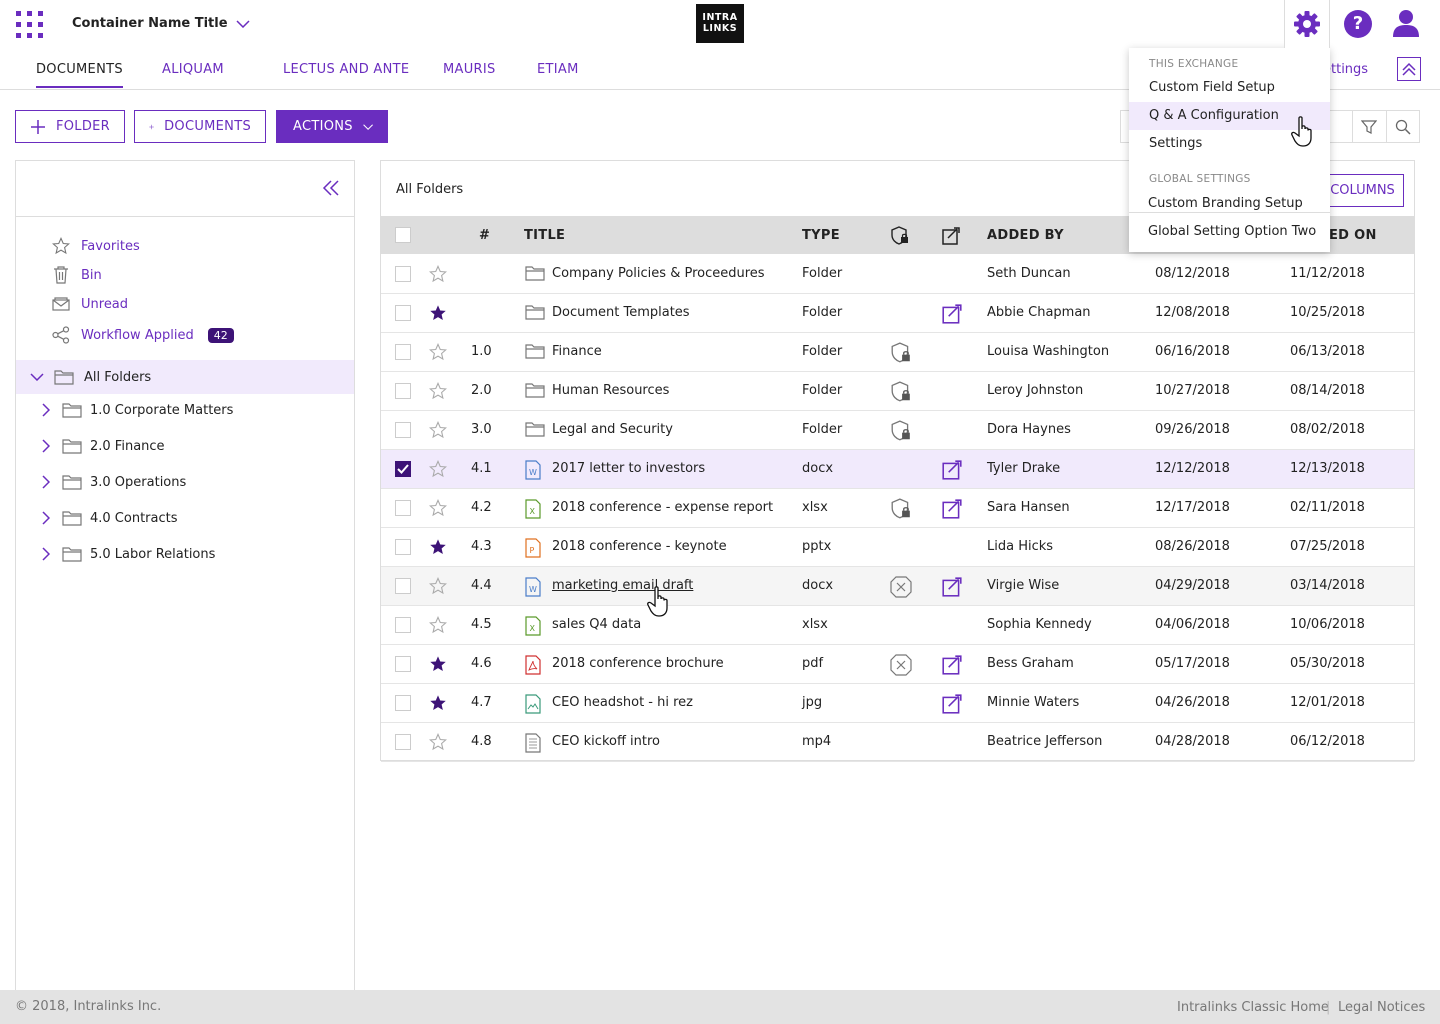 The width and height of the screenshot is (1440, 1024). Describe the element at coordinates (331, 188) in the screenshot. I see `collapse-sidebar-icon` at that location.